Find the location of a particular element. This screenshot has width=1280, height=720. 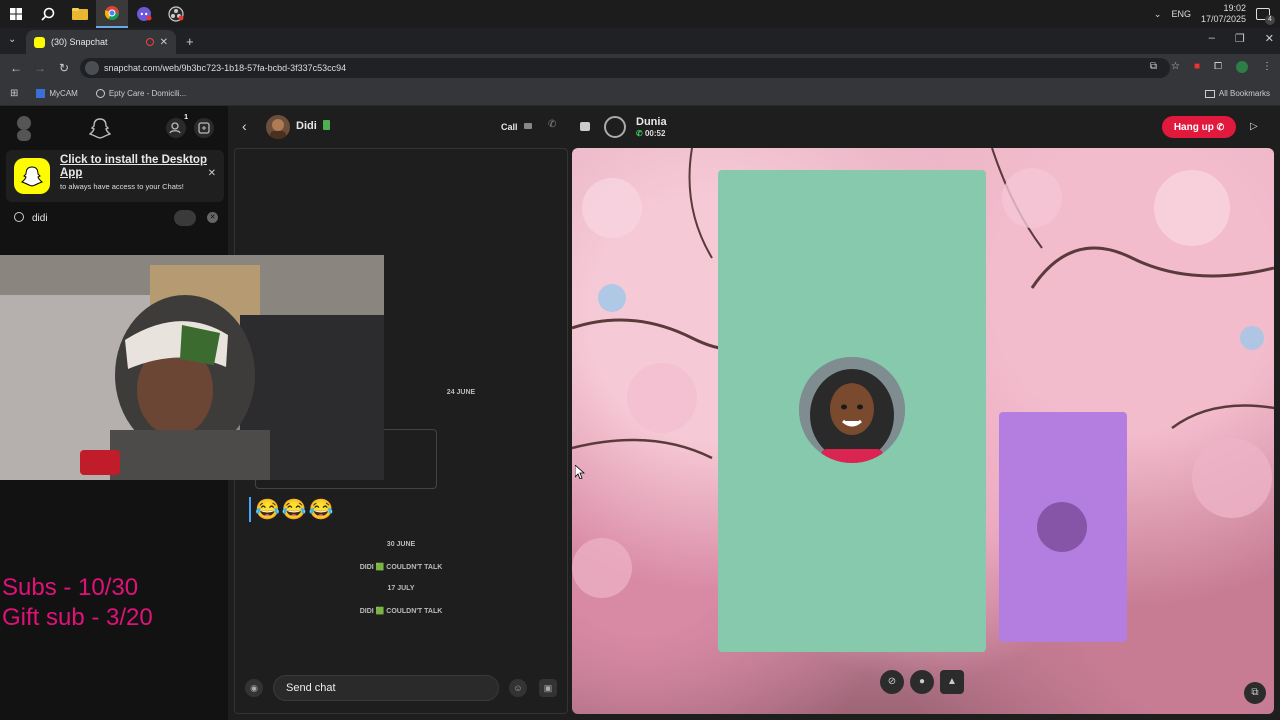

gift-subs-goal: Gift sub - 3/20 is located at coordinates (77, 617).